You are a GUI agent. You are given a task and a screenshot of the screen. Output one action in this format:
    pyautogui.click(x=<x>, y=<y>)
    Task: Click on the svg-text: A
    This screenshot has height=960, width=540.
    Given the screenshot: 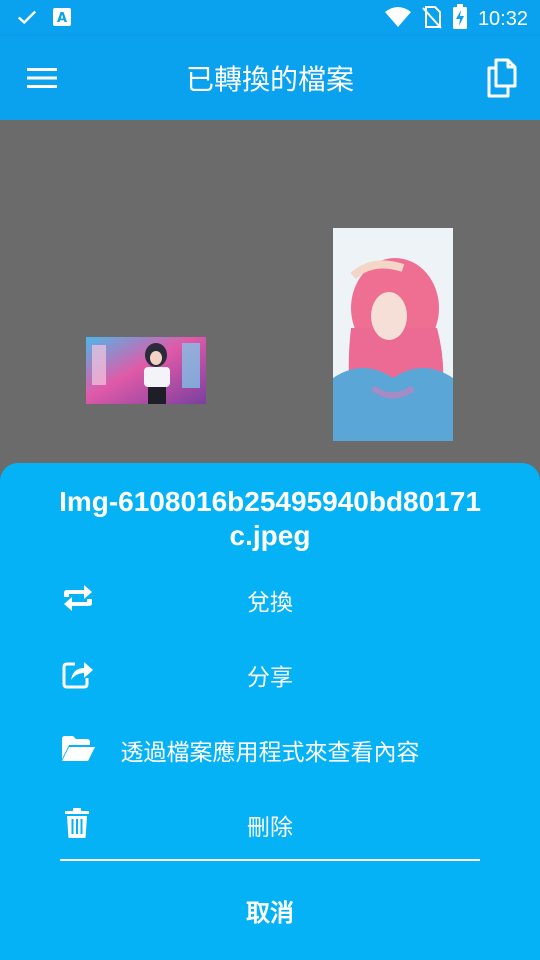 What is the action you would take?
    pyautogui.click(x=62, y=18)
    